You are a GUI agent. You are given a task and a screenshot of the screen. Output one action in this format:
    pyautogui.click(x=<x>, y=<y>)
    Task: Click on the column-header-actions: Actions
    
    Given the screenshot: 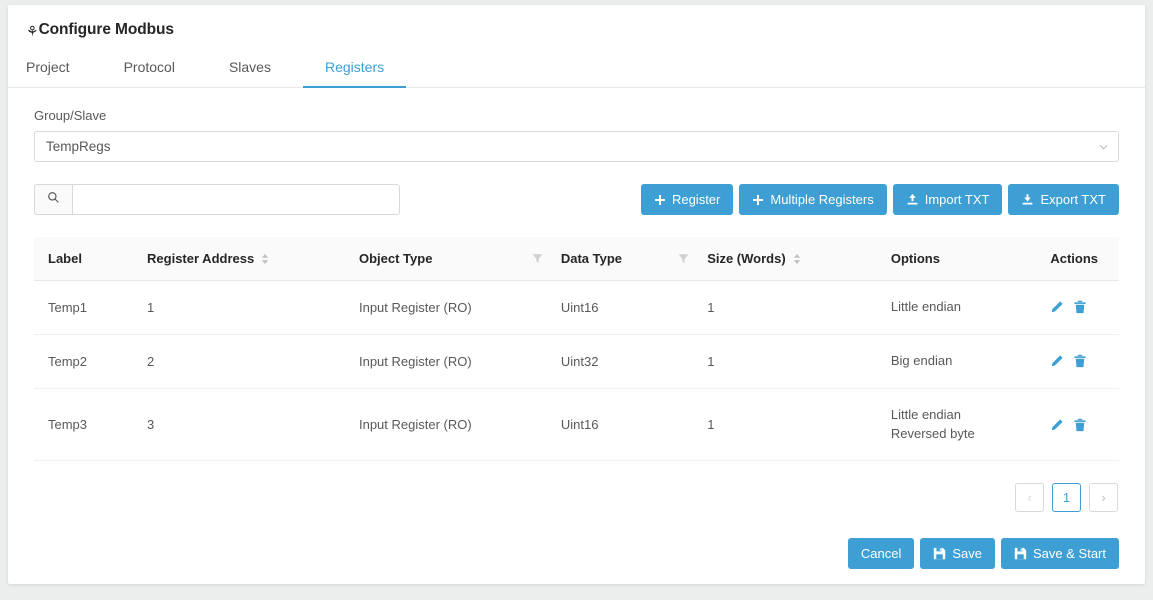 What is the action you would take?
    pyautogui.click(x=1084, y=259)
    